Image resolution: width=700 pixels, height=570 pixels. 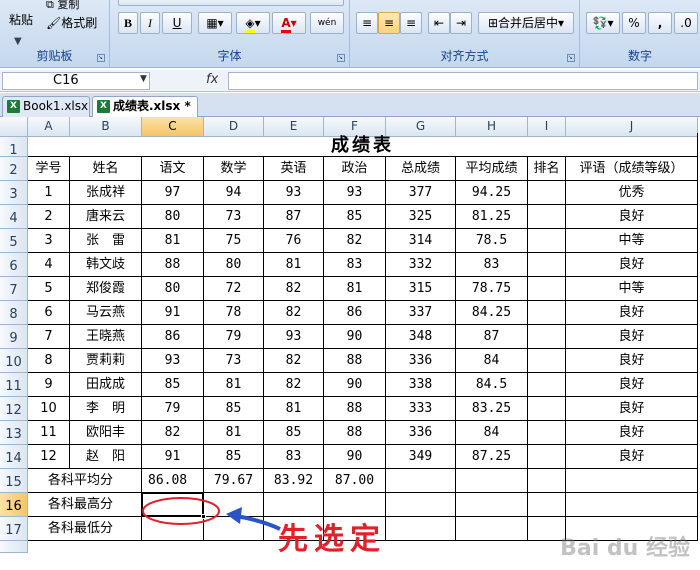 I want to click on table-cell: 8, so click(x=49, y=361).